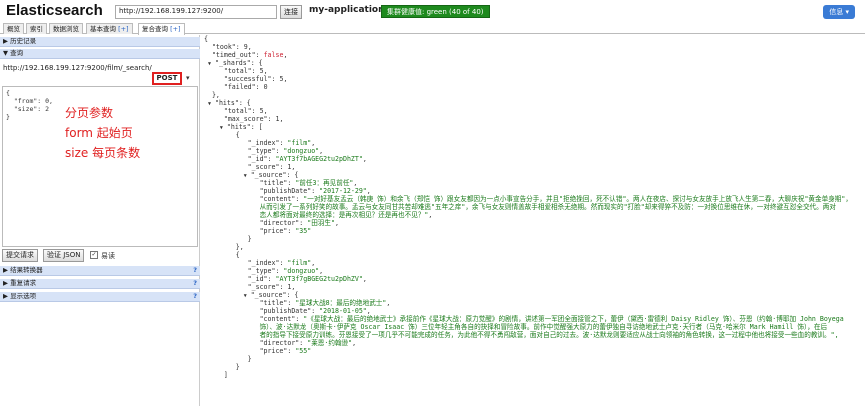 The image size is (865, 406). Describe the element at coordinates (839, 12) in the screenshot. I see `info-dropdown-button: 信息 ▾` at that location.